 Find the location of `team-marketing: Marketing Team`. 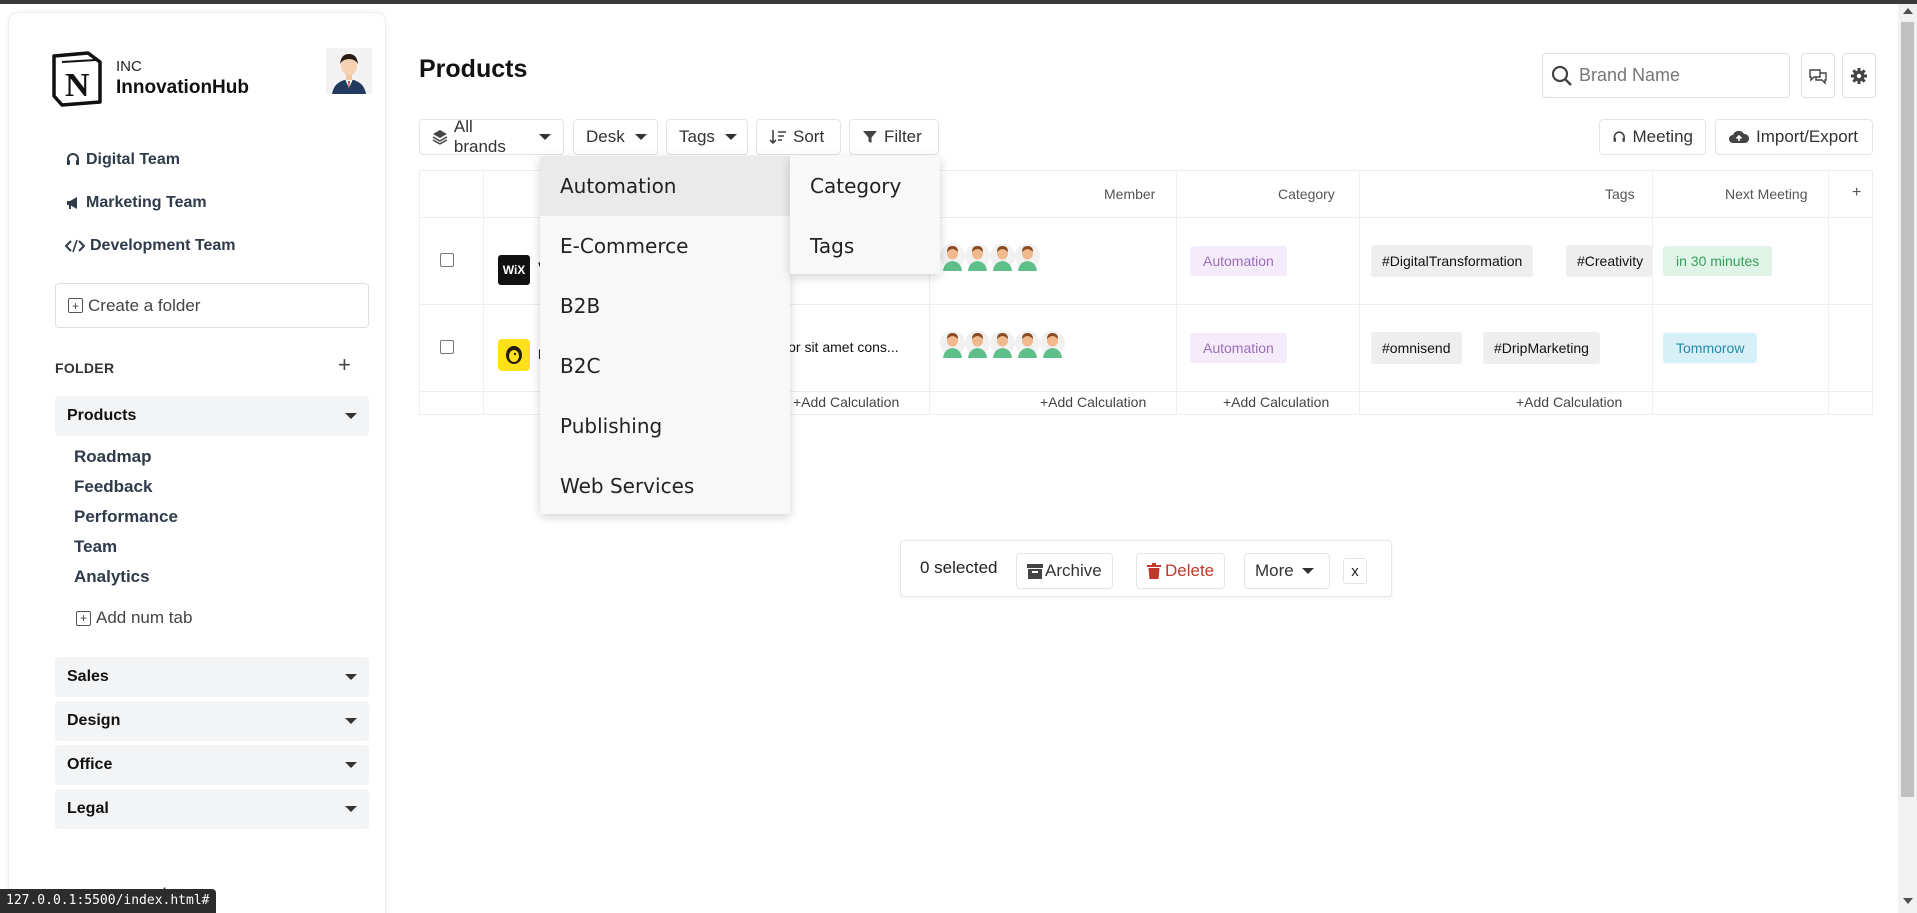

team-marketing: Marketing Team is located at coordinates (135, 203).